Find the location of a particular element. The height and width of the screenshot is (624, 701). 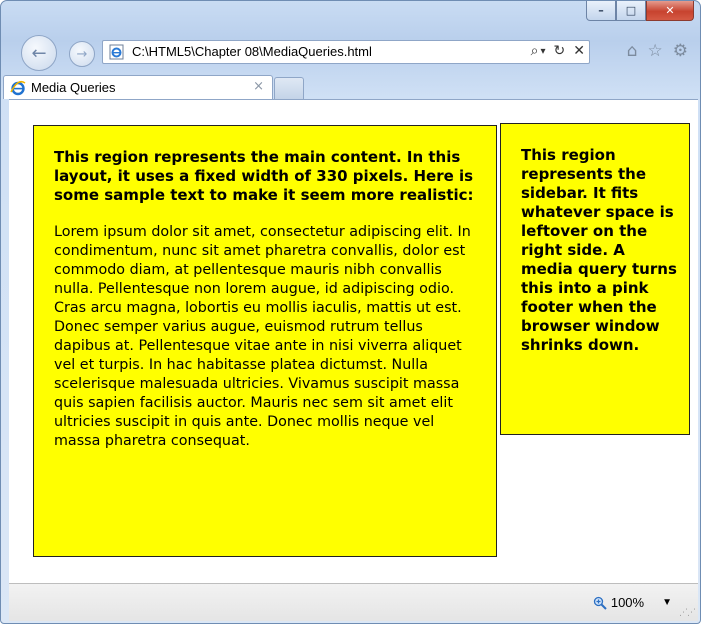

forward-arrow-icon: → is located at coordinates (82, 54).